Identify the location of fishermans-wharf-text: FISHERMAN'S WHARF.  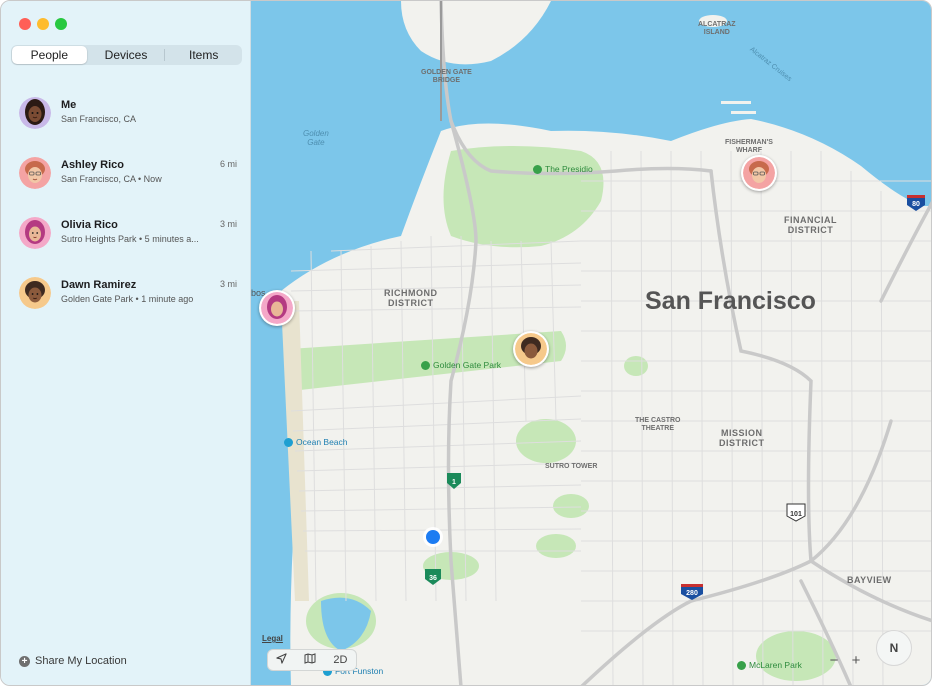
(749, 146).